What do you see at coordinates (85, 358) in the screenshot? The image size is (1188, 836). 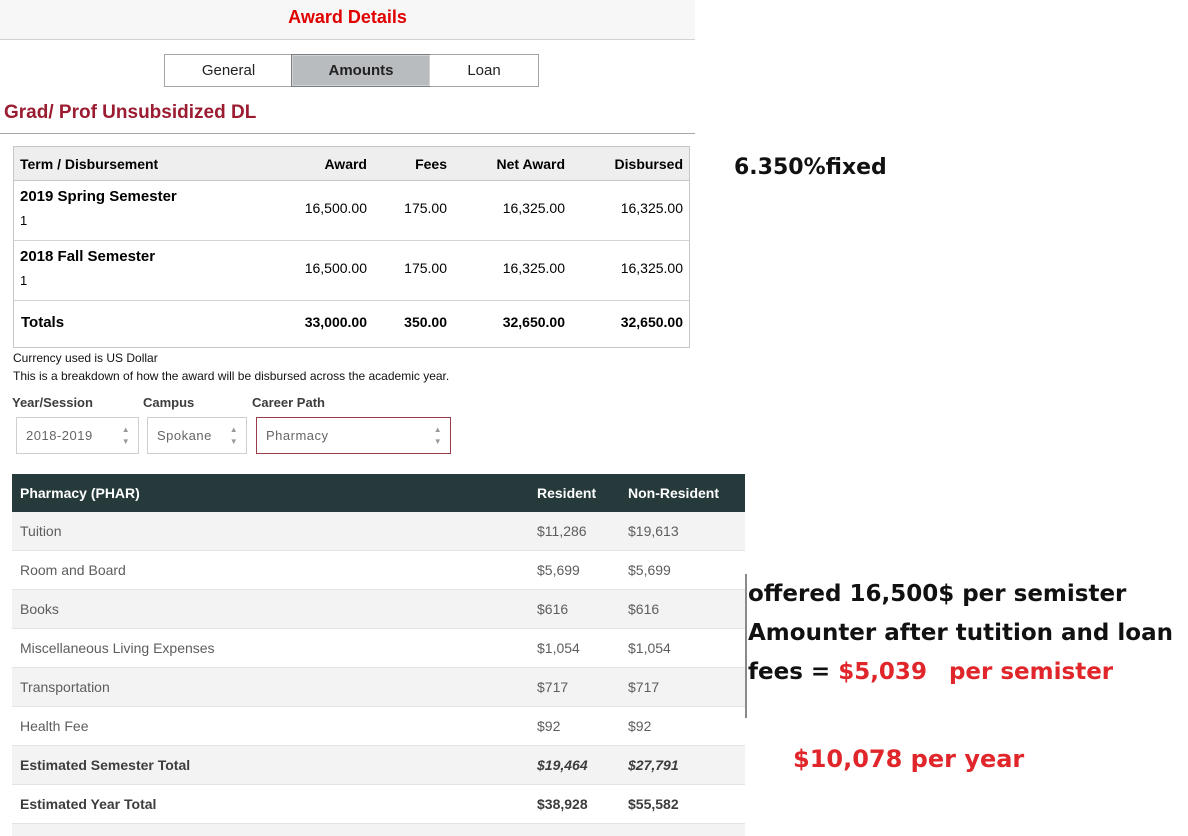 I see `currency-note: Currency used is US Dollar` at bounding box center [85, 358].